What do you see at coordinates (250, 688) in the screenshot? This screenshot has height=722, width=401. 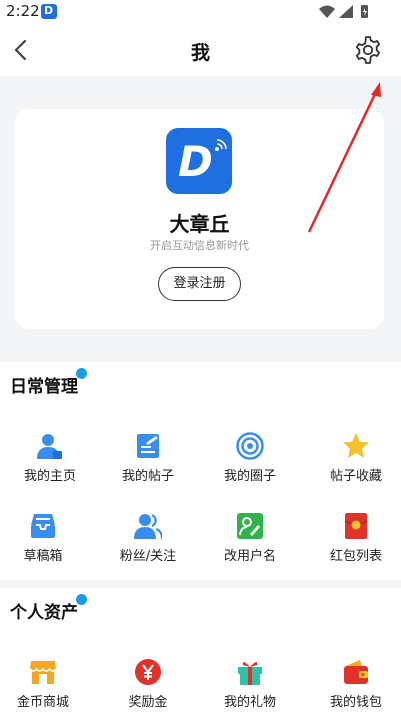 I see `grid-item-my-gifts: 我的礼物` at bounding box center [250, 688].